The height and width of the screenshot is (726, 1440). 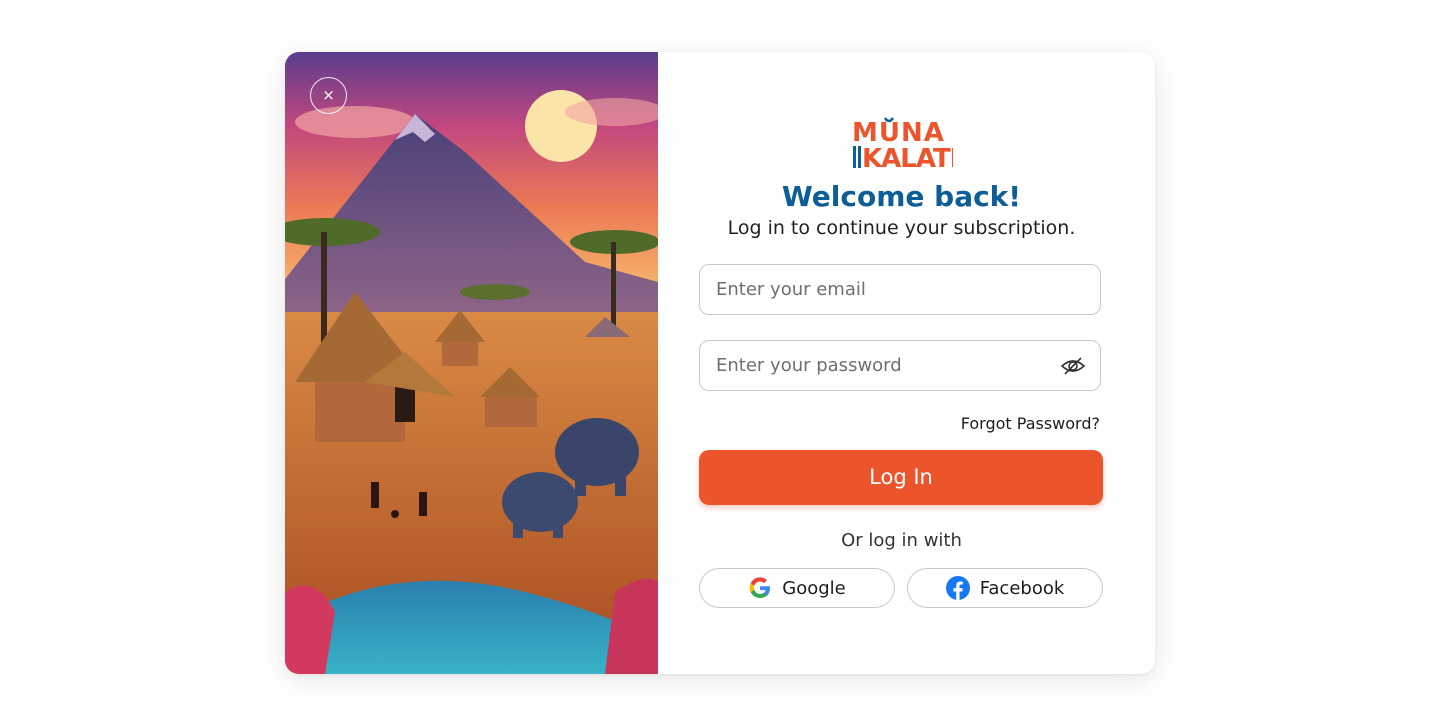 What do you see at coordinates (873, 289) in the screenshot?
I see `email-input` at bounding box center [873, 289].